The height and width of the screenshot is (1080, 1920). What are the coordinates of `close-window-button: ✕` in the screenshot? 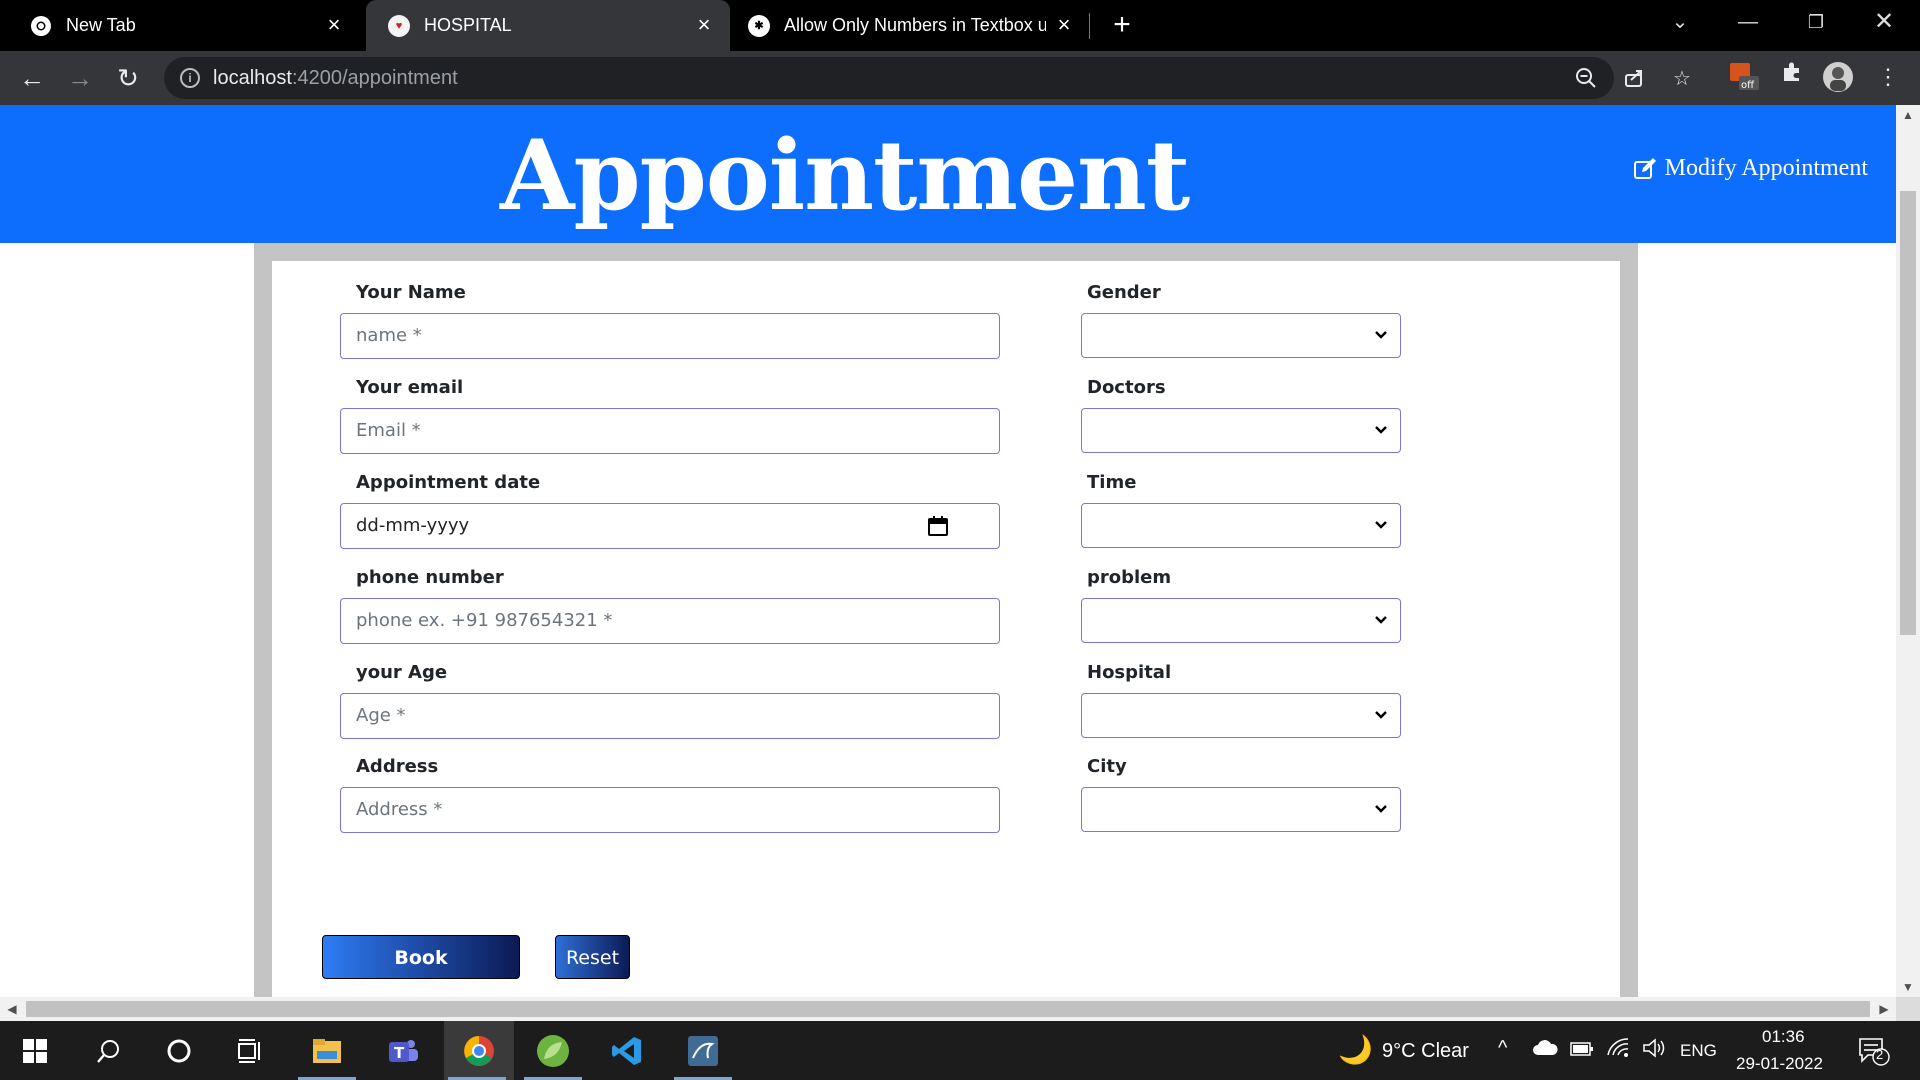 It's located at (1884, 22).